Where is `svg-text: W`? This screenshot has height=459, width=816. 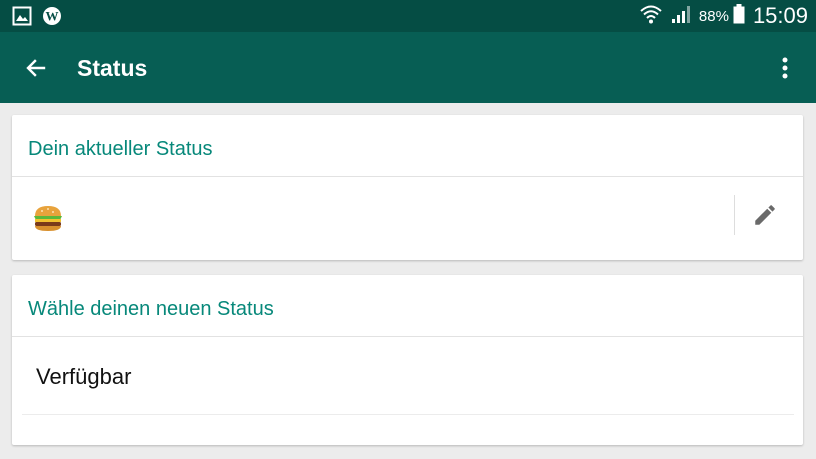
svg-text: W is located at coordinates (52, 16).